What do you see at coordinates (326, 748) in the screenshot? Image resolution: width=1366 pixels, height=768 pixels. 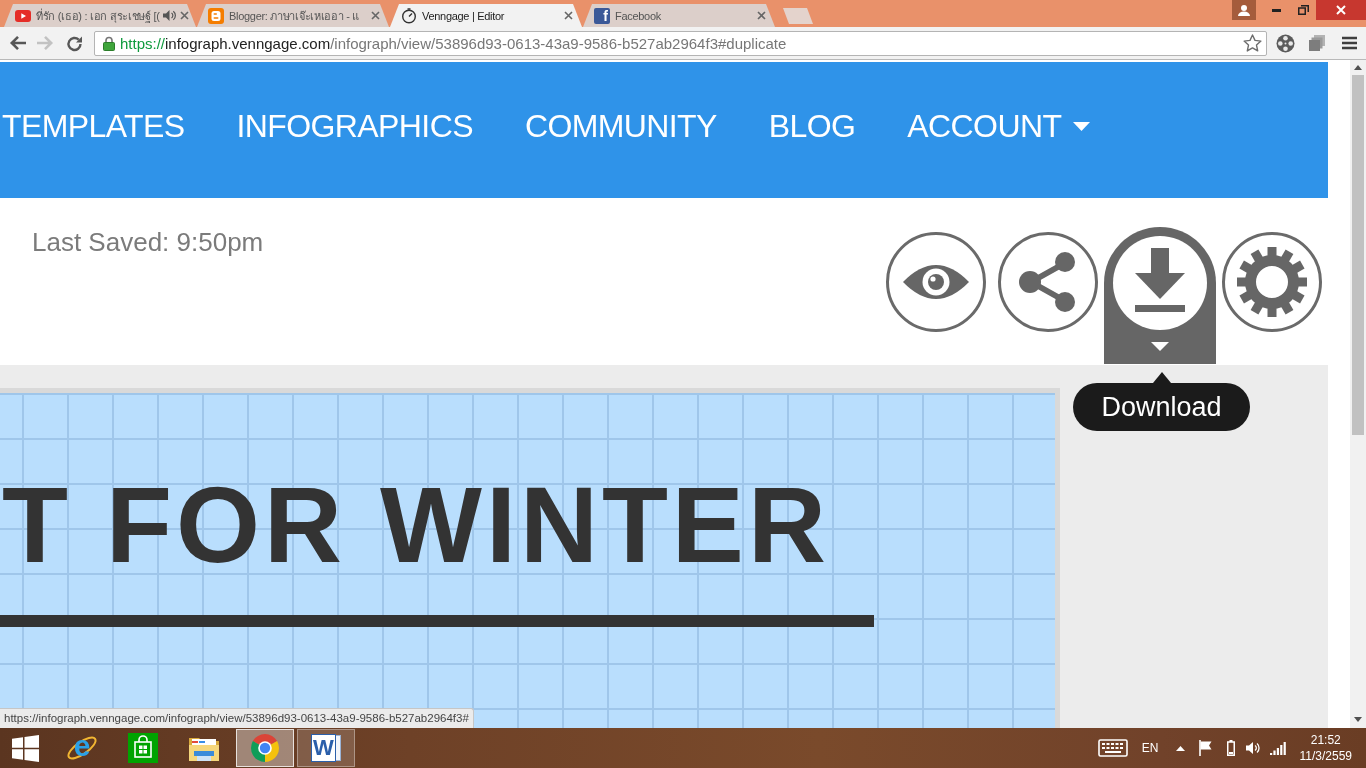 I see `taskbar-button: W` at bounding box center [326, 748].